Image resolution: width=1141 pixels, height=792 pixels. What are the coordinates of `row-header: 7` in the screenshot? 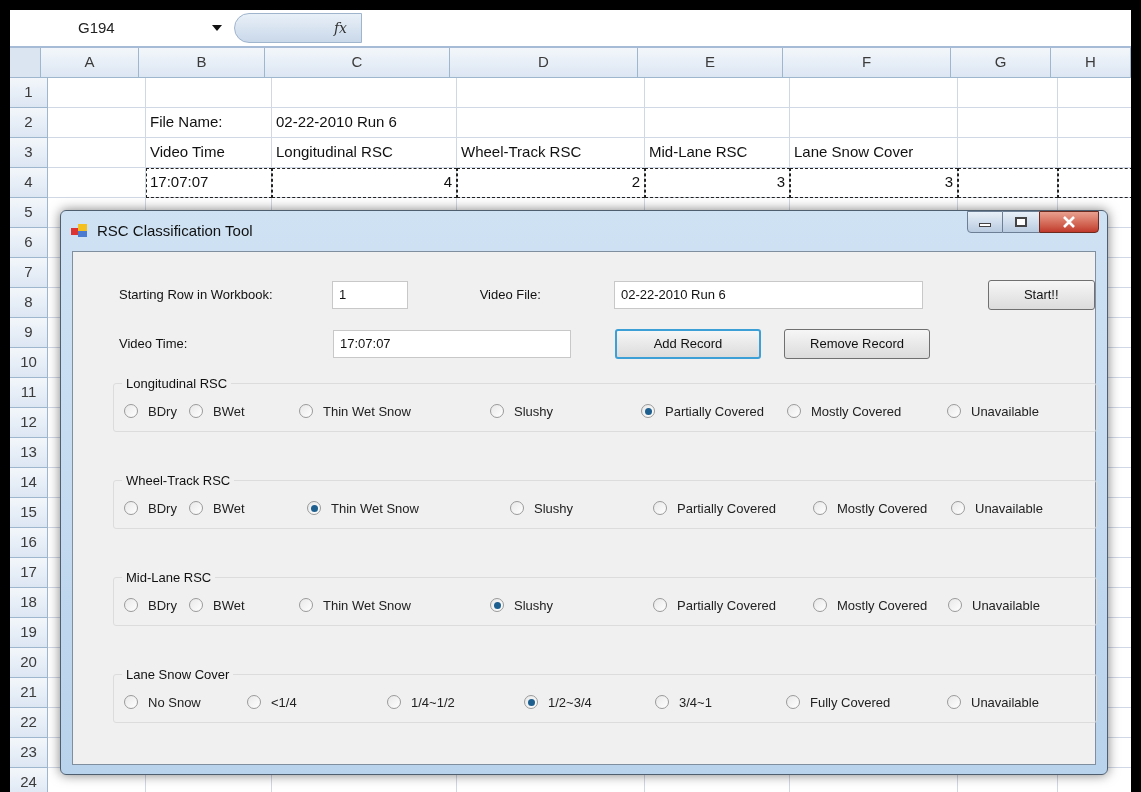 It's located at (29, 273).